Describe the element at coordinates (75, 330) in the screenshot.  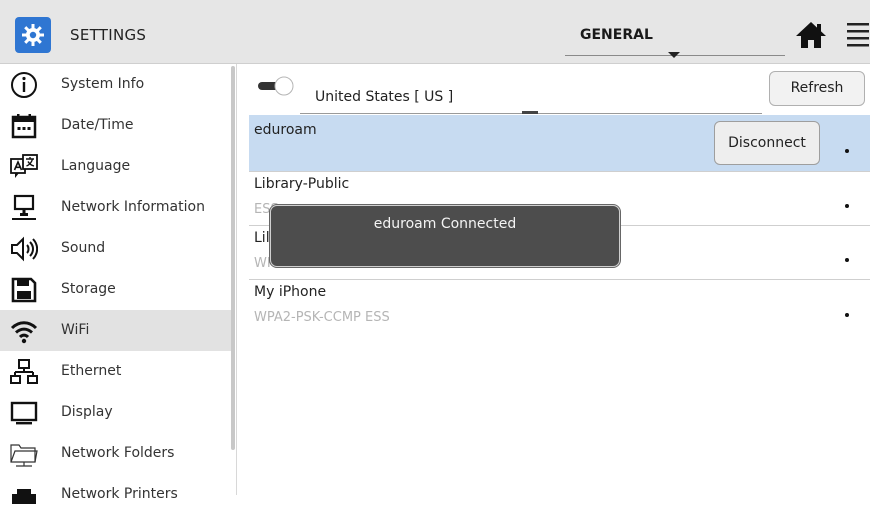
I see `sidebar-item-label: WiFi` at that location.